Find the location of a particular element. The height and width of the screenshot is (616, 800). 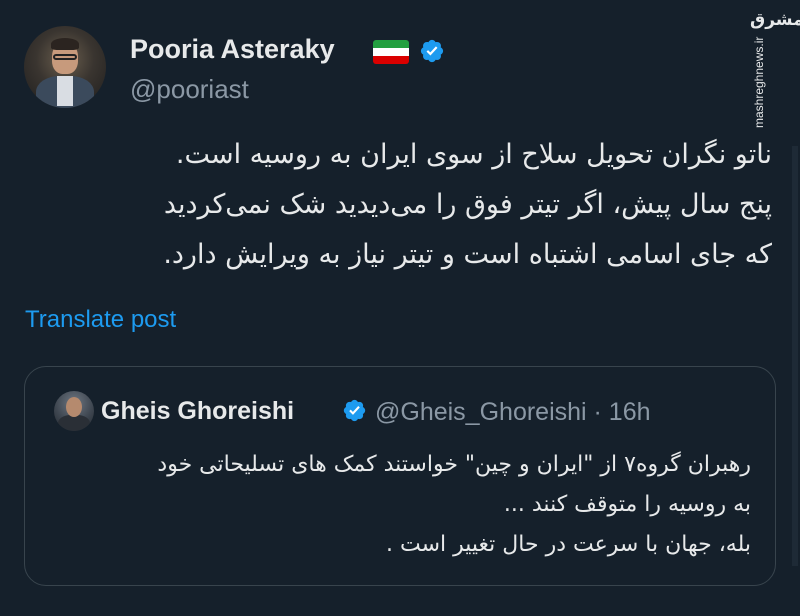

watermark-site: mashreghnews.ir is located at coordinates (759, 82).